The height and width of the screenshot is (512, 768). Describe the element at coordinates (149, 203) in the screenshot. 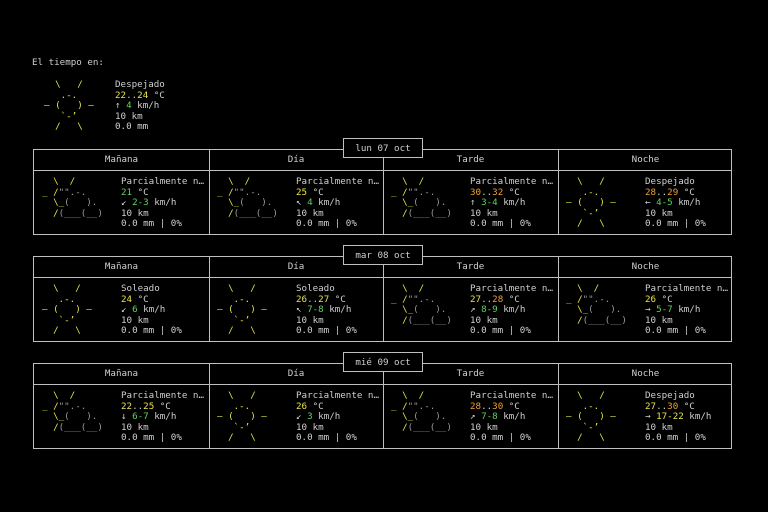

I see `wind: ↙ 2-3 km/h` at that location.